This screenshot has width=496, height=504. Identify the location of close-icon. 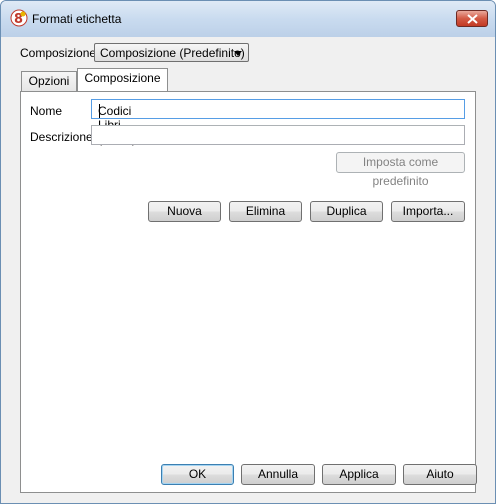
(472, 19).